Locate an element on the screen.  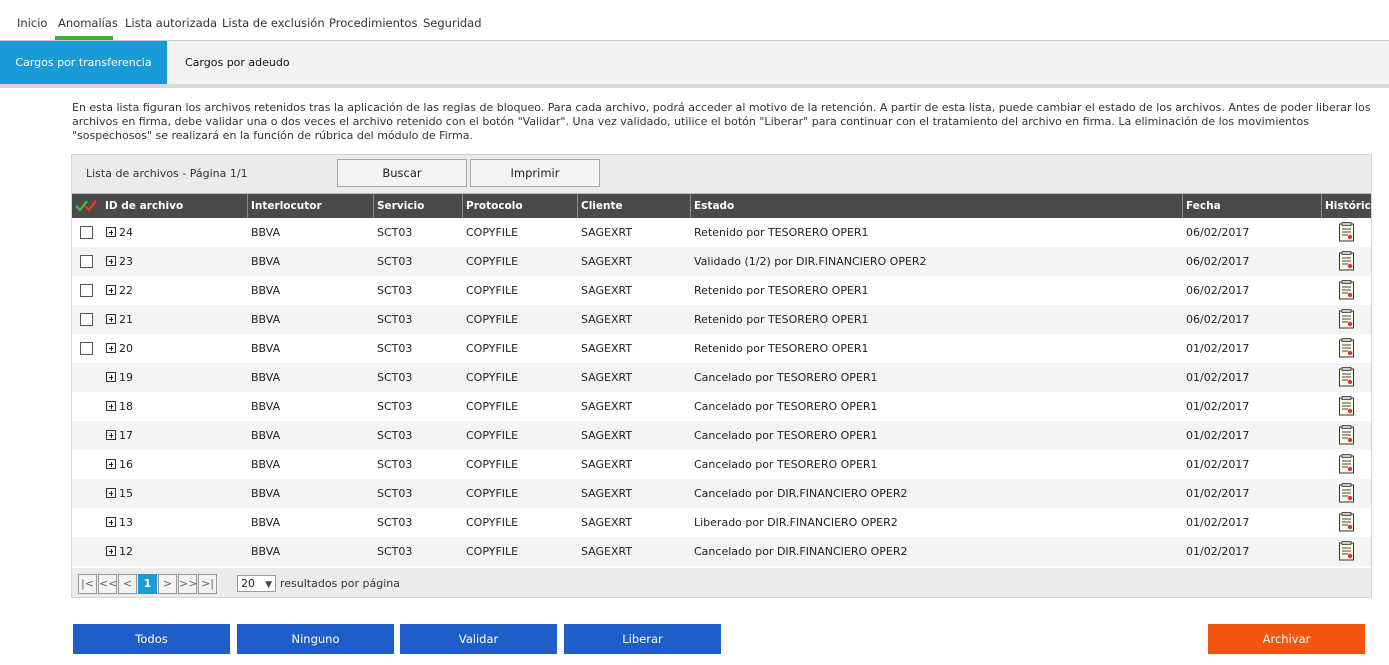
col-header-cliente: Cliente is located at coordinates (633, 206).